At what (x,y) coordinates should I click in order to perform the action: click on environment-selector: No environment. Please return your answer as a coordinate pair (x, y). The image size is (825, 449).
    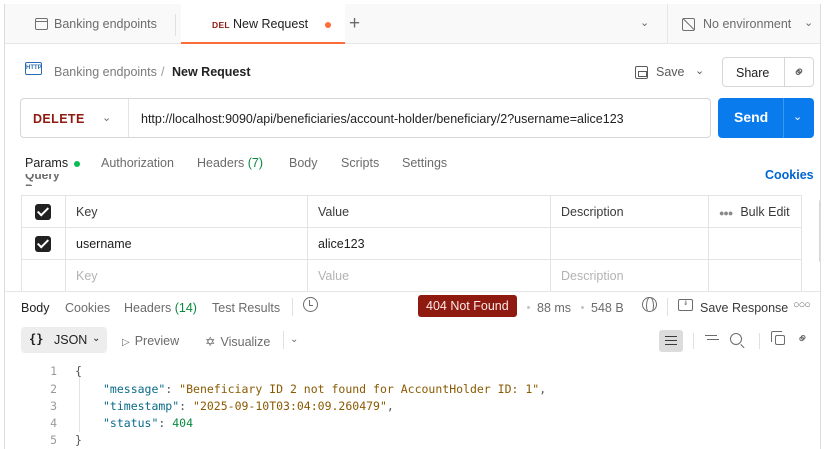
    Looking at the image, I should click on (736, 24).